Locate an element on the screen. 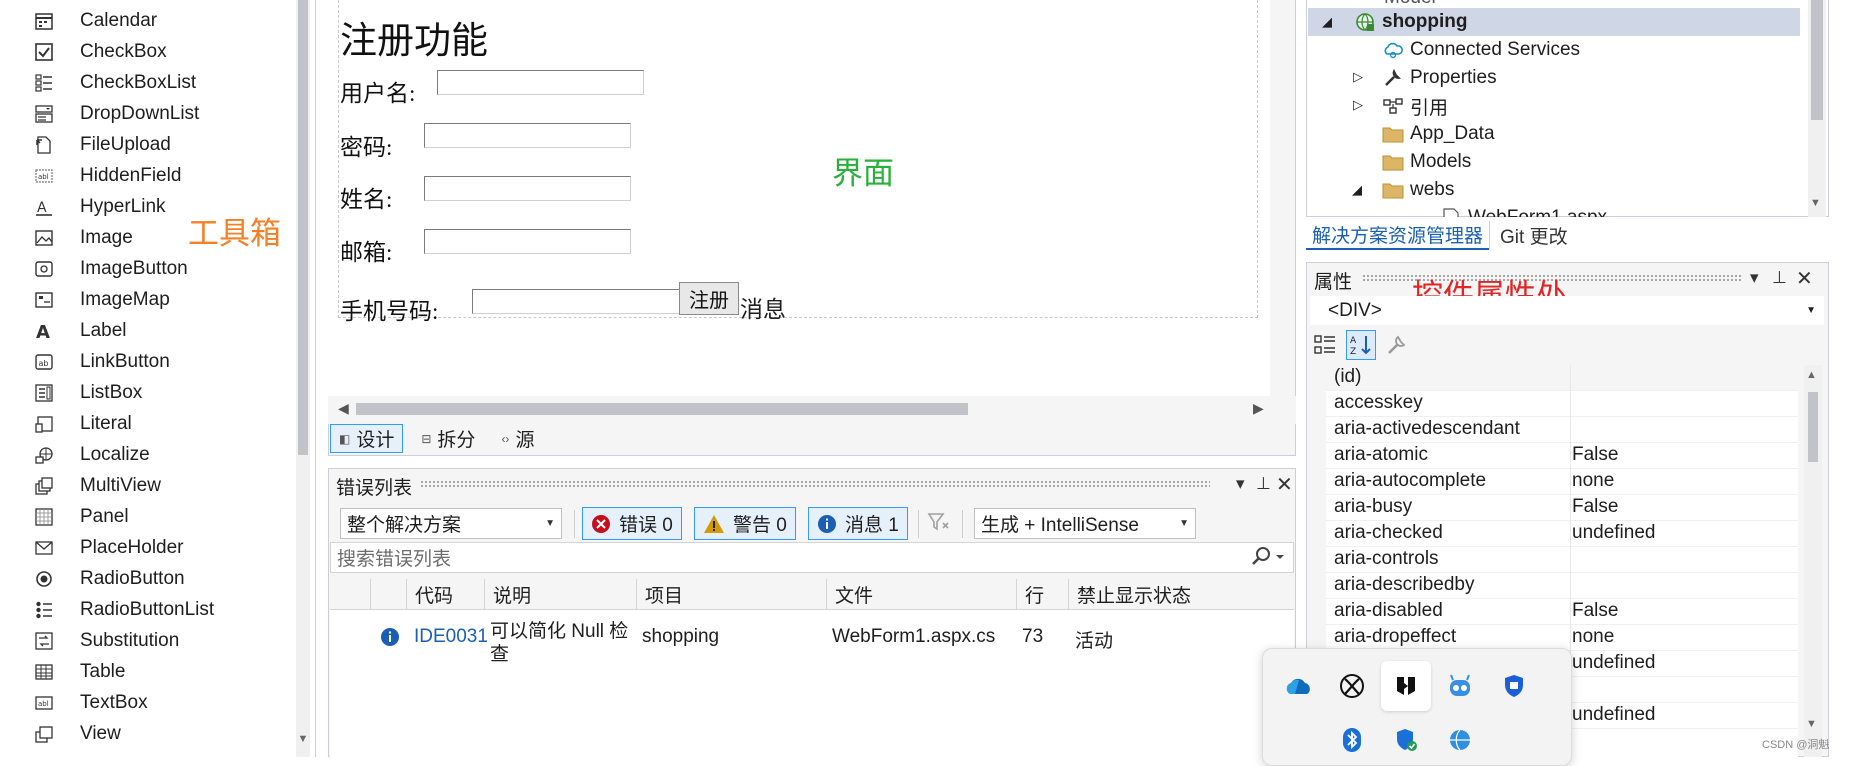 This screenshot has height=766, width=1875. toolbox-item-checkboxlist: CheckBoxList is located at coordinates (145, 82).